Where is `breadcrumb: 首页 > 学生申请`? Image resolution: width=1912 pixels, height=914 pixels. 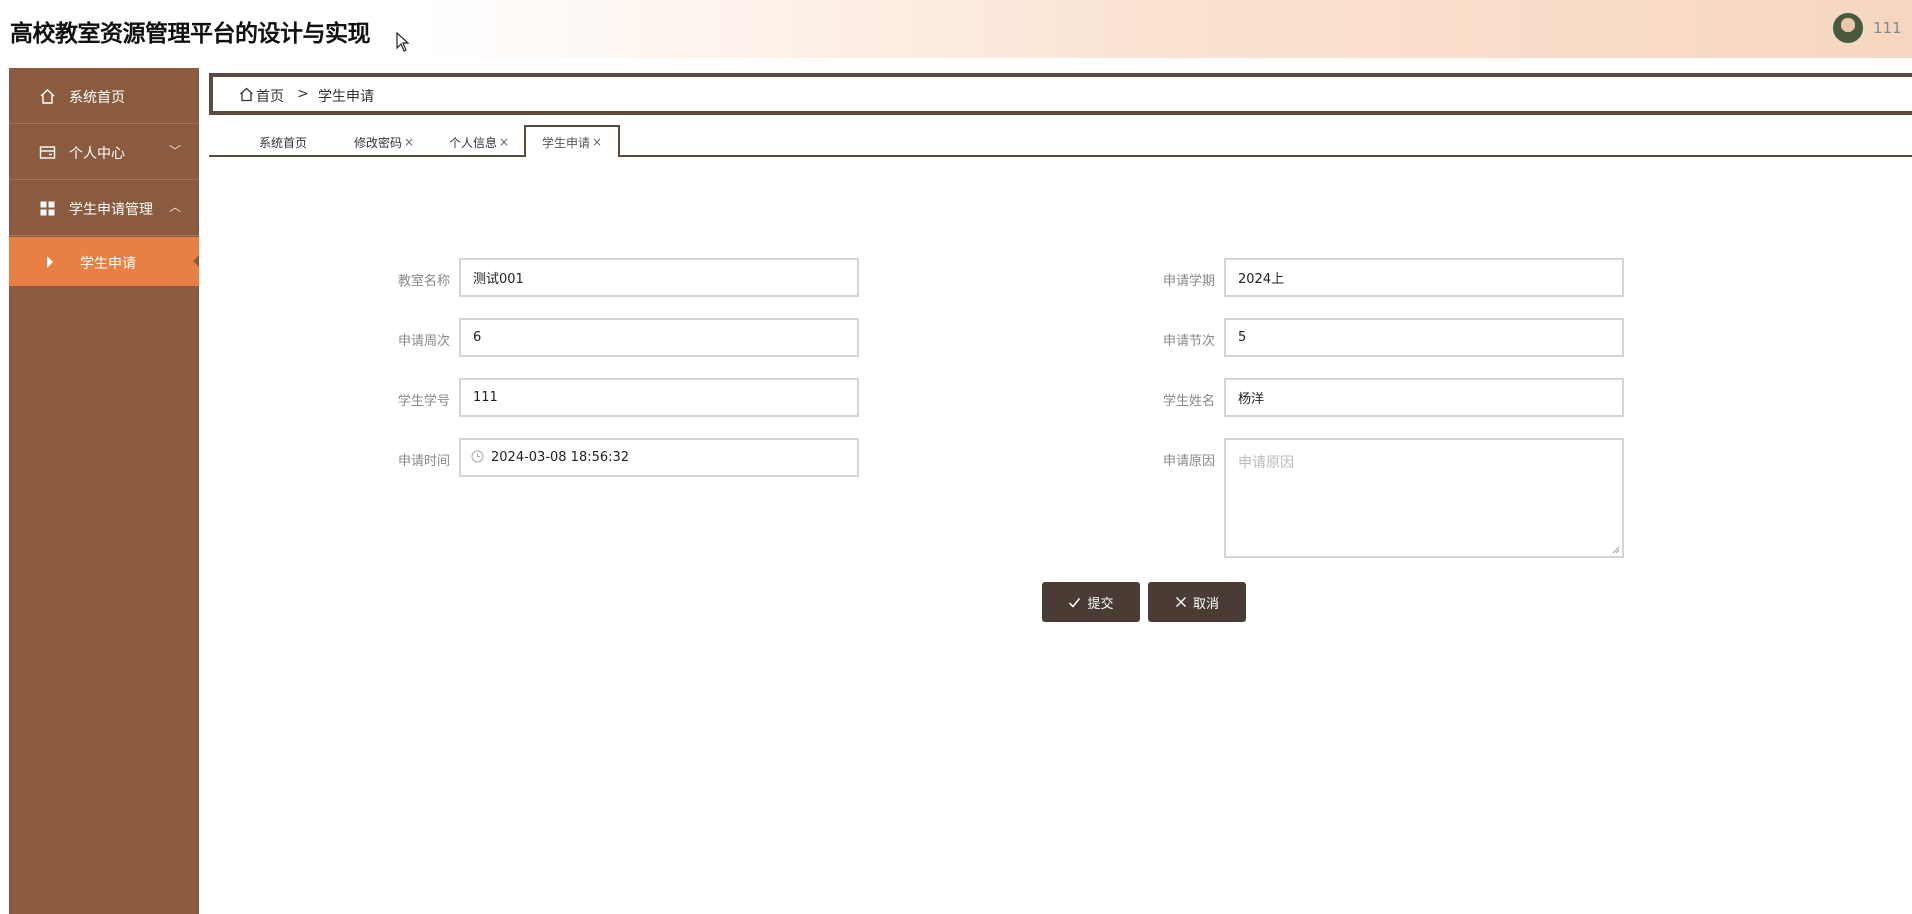 breadcrumb: 首页 > 学生申请 is located at coordinates (1060, 94).